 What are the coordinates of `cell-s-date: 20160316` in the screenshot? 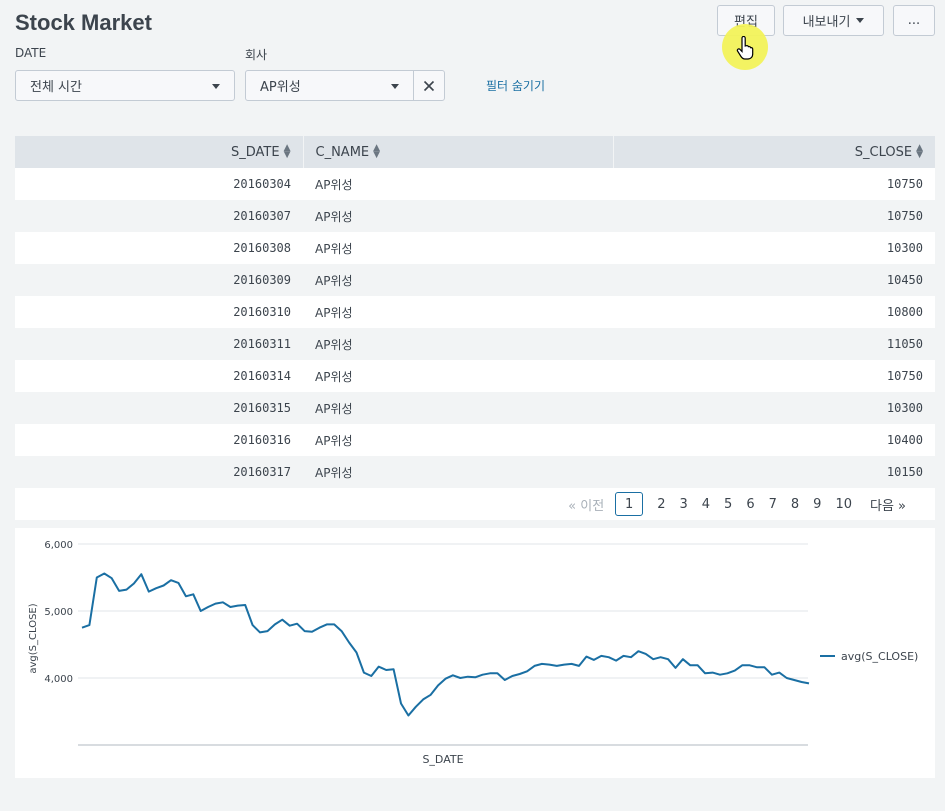 It's located at (159, 440).